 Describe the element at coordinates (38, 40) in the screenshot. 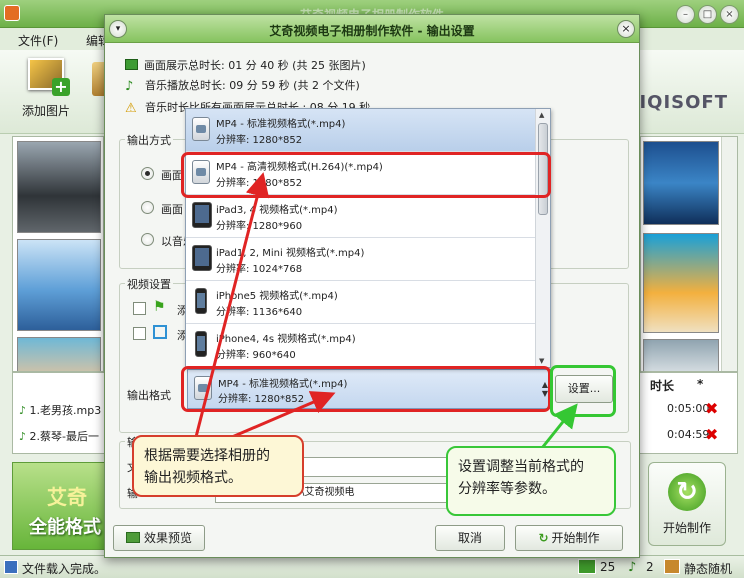

I see `menu-file: 文件(F)` at that location.